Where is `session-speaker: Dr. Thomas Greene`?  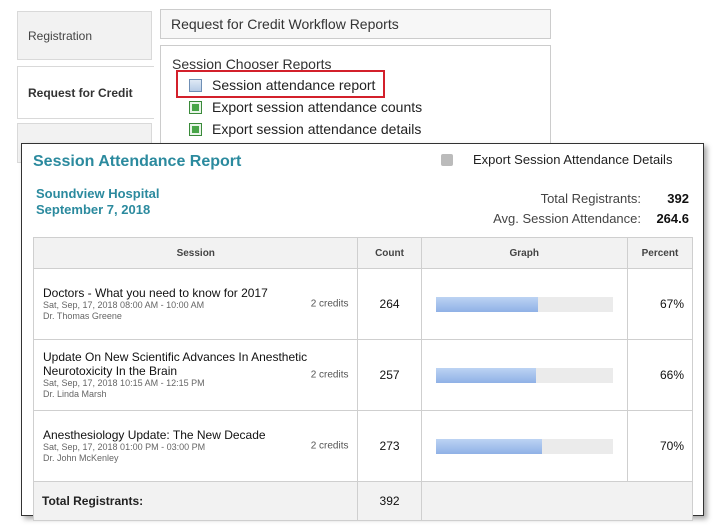
session-speaker: Dr. Thomas Greene is located at coordinates (82, 316).